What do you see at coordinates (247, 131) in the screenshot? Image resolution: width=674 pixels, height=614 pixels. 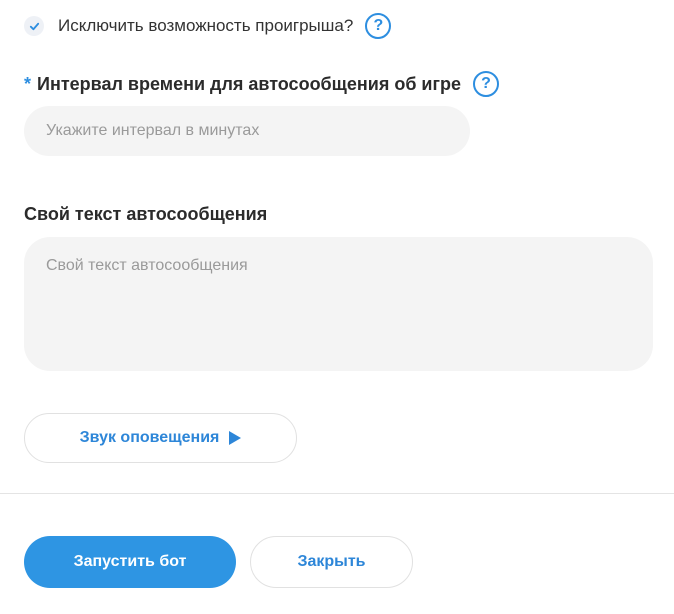 I see `interval-input` at bounding box center [247, 131].